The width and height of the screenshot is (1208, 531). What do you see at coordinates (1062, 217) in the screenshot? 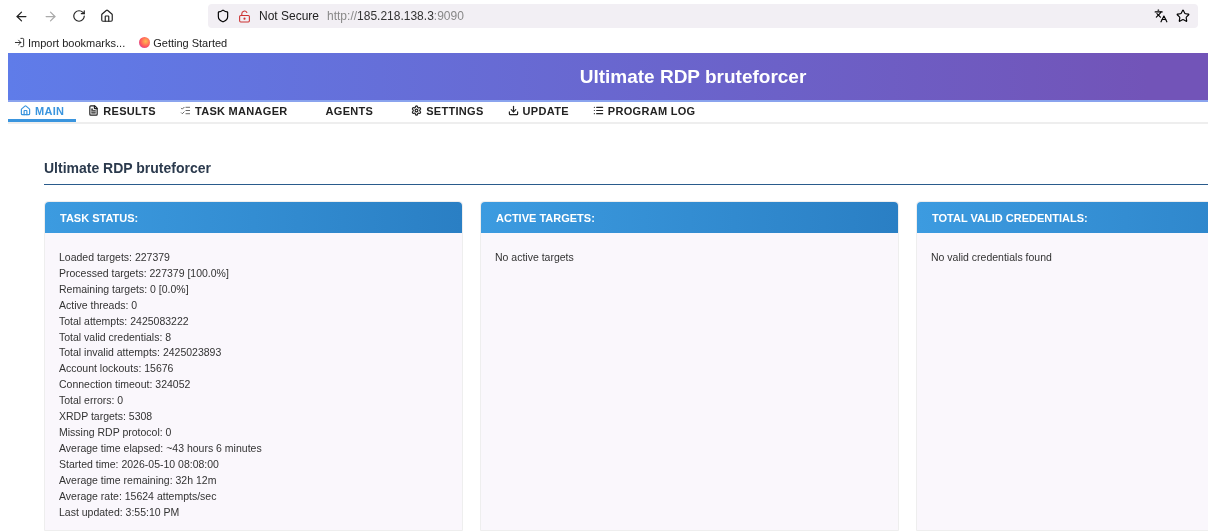
I see `card-header: TOTAL VALID CREDENTIALS:` at bounding box center [1062, 217].